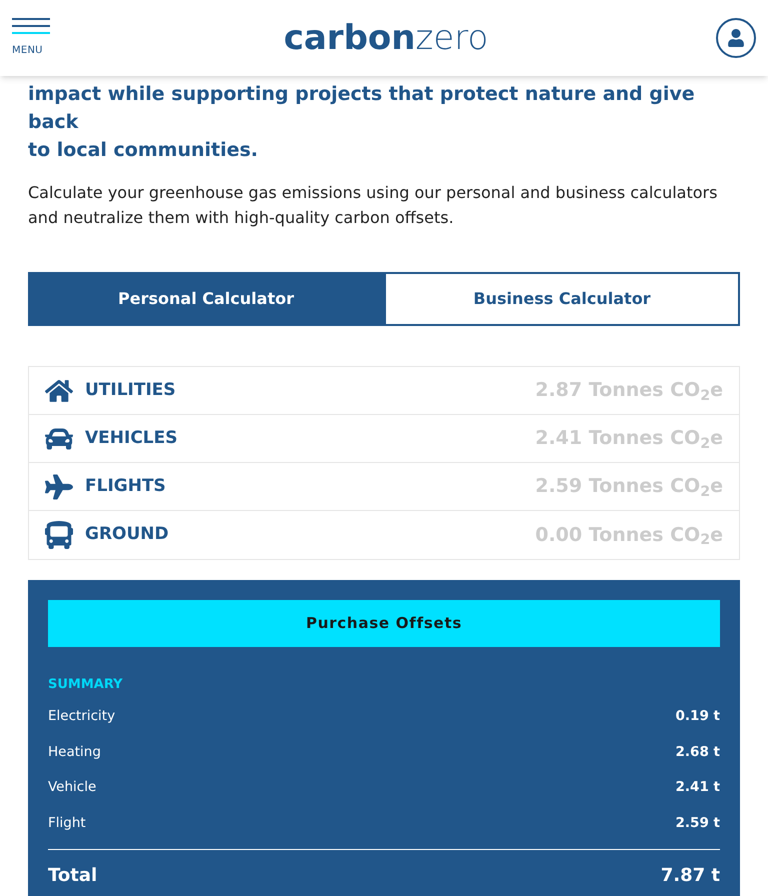 The width and height of the screenshot is (768, 896). Describe the element at coordinates (127, 534) in the screenshot. I see `category-label: GROUND` at that location.